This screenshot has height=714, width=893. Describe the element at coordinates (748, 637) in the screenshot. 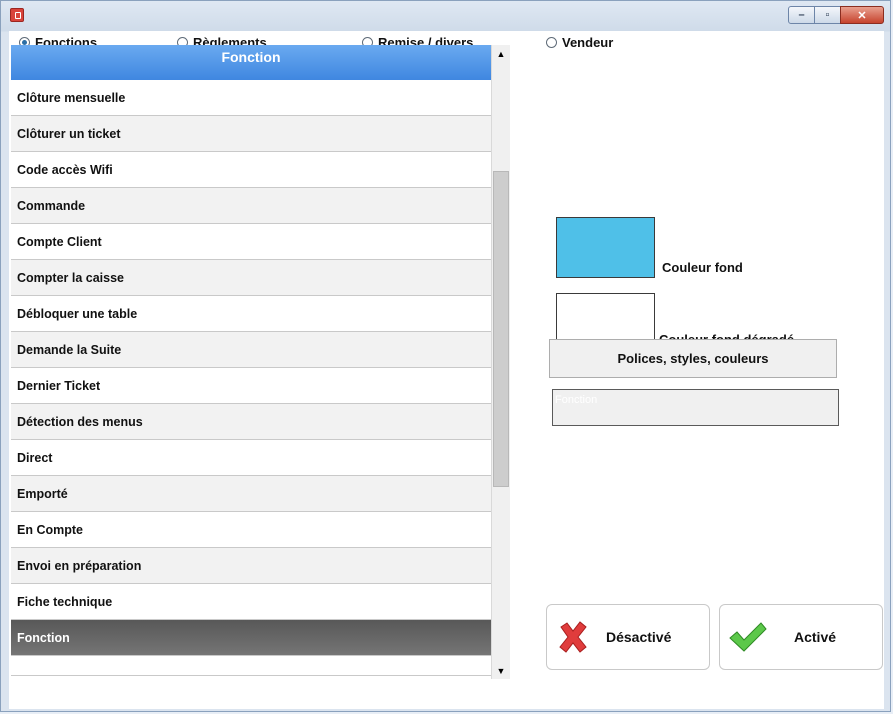

I see `green-check-icon` at that location.